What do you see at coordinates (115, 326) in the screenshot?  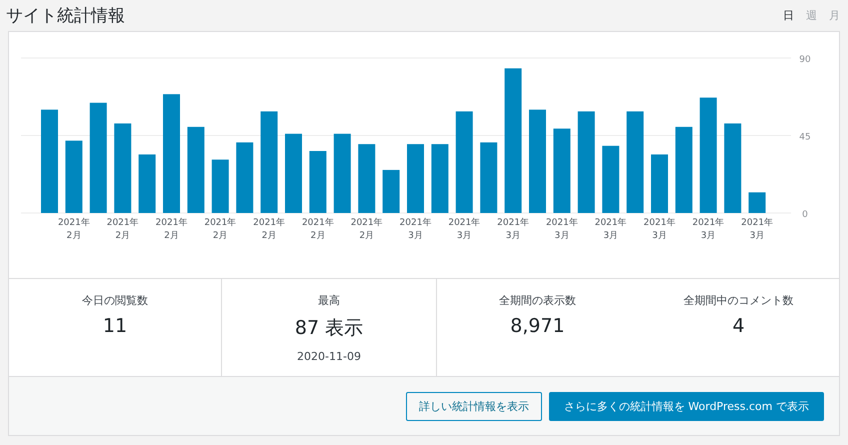 I see `stat-value: 11` at bounding box center [115, 326].